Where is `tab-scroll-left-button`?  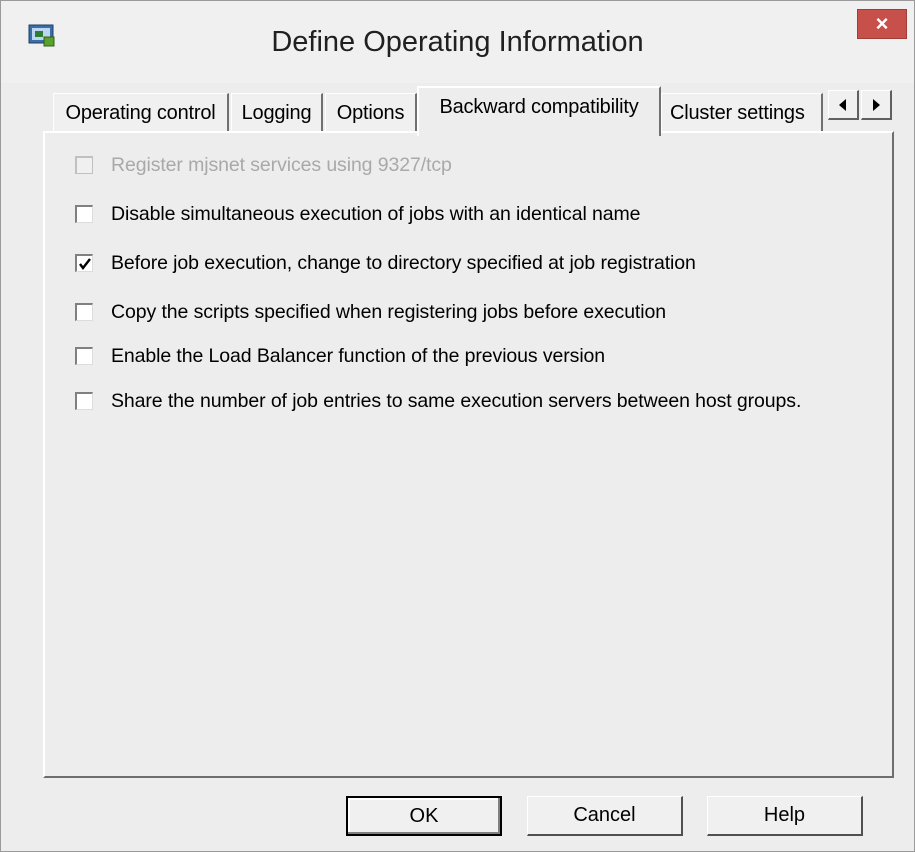 tab-scroll-left-button is located at coordinates (843, 105).